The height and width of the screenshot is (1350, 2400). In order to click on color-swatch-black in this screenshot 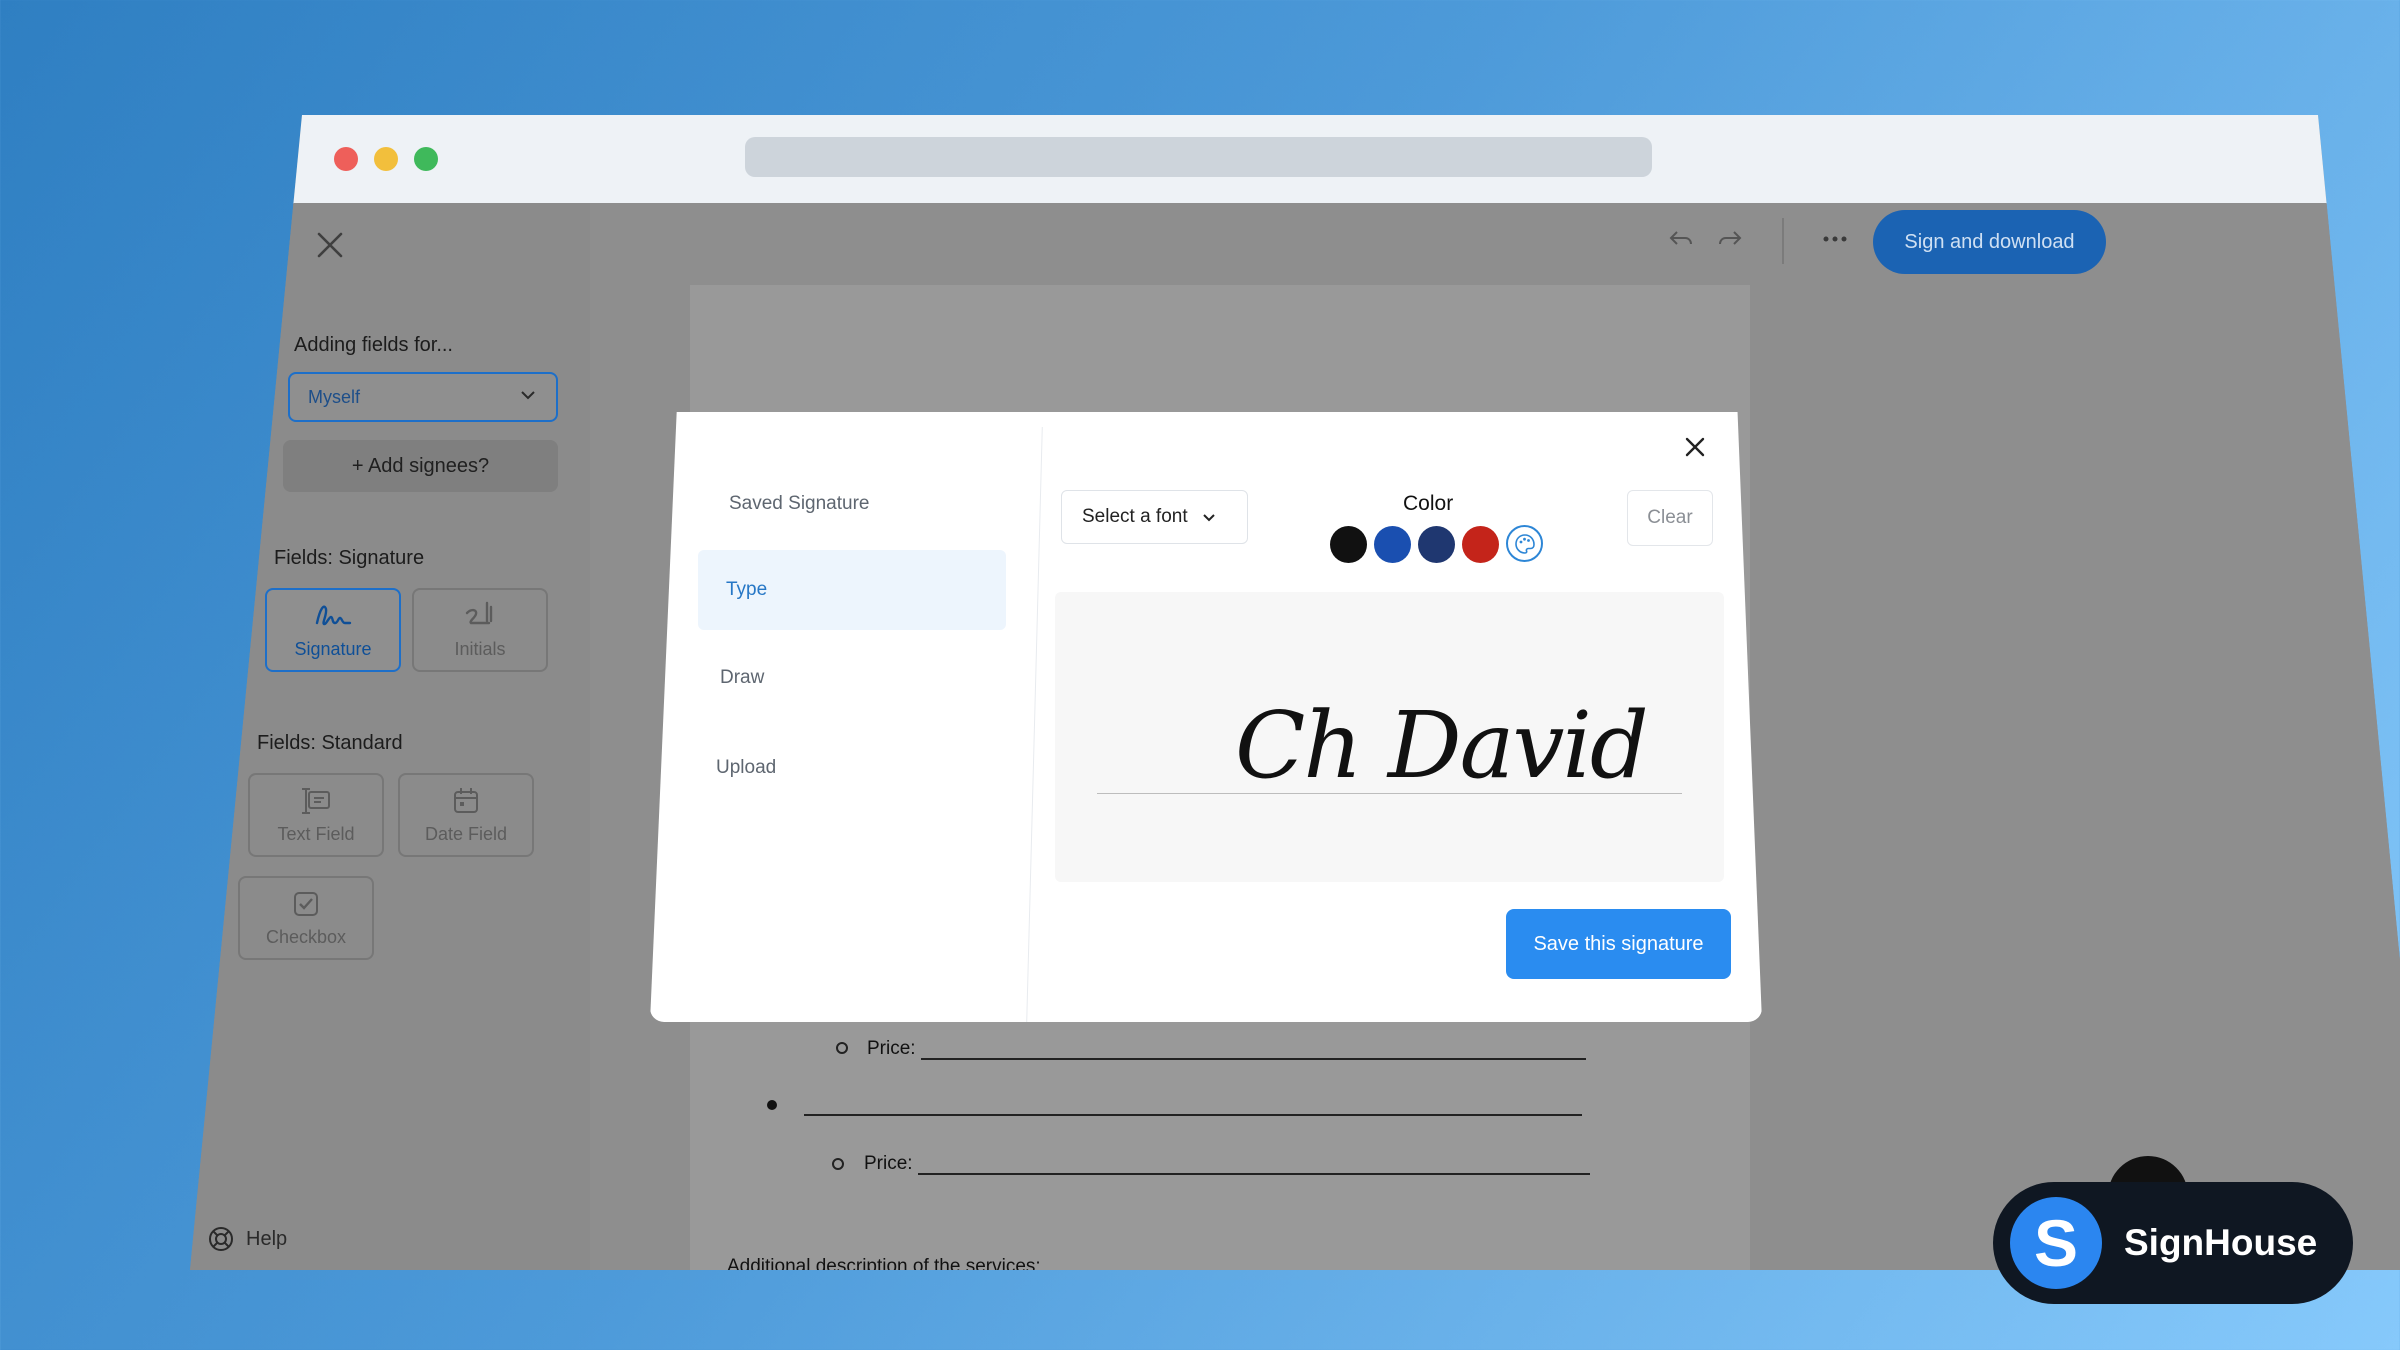, I will do `click(1348, 544)`.